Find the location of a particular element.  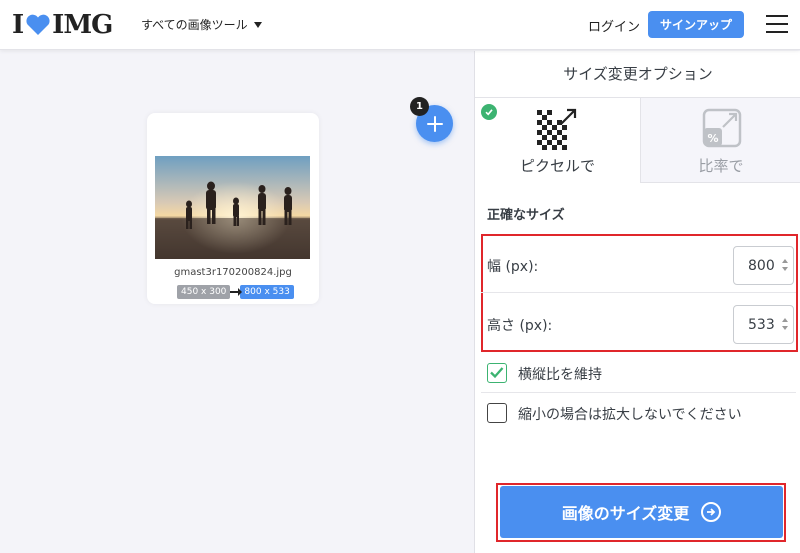

panel-title: サイズ変更オプション is located at coordinates (638, 74).